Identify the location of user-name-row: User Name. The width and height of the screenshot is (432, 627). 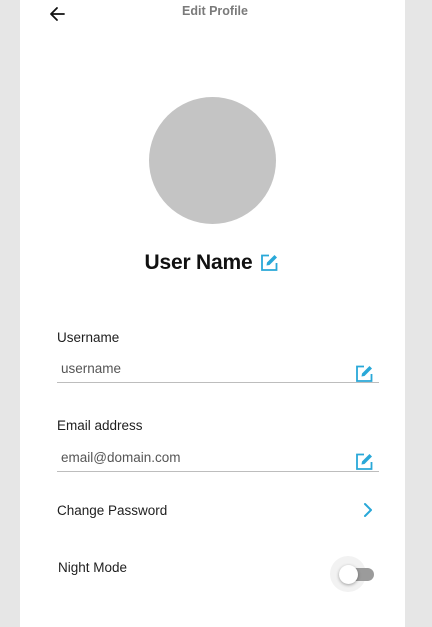
(212, 263).